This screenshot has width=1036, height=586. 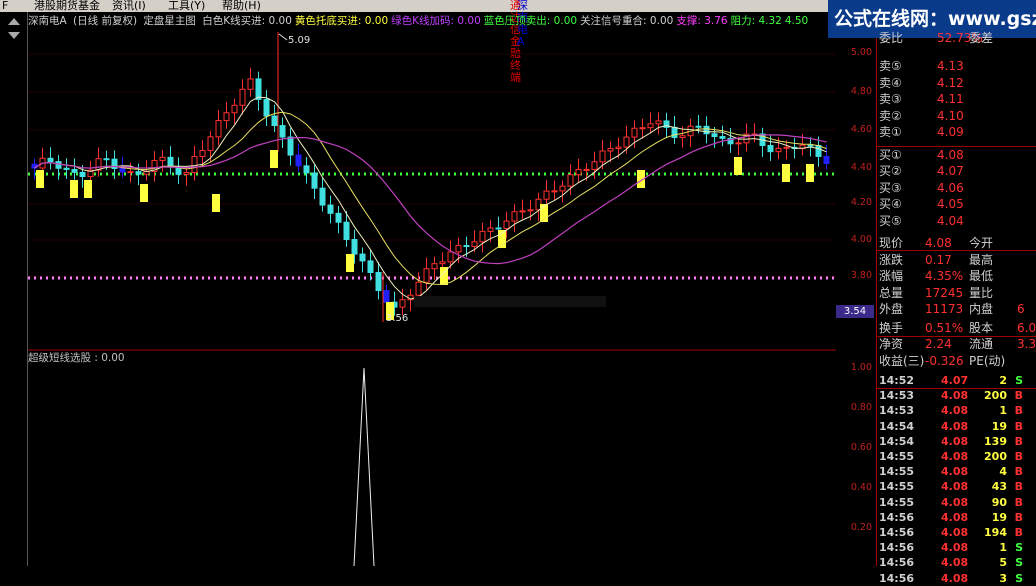 What do you see at coordinates (861, 52) in the screenshot?
I see `price-axis-label: 5.00` at bounding box center [861, 52].